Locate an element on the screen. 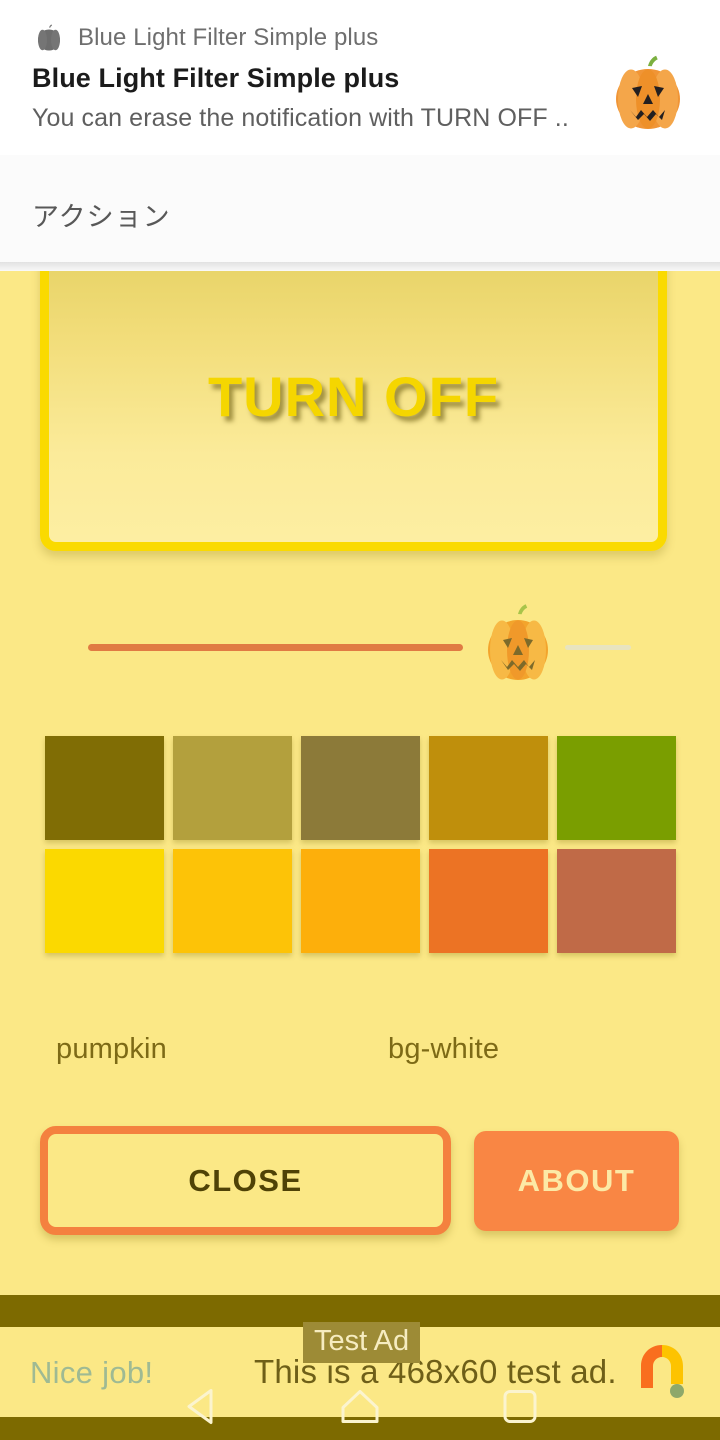 Image resolution: width=720 pixels, height=1440 pixels. close-button: CLOSE is located at coordinates (245, 1180).